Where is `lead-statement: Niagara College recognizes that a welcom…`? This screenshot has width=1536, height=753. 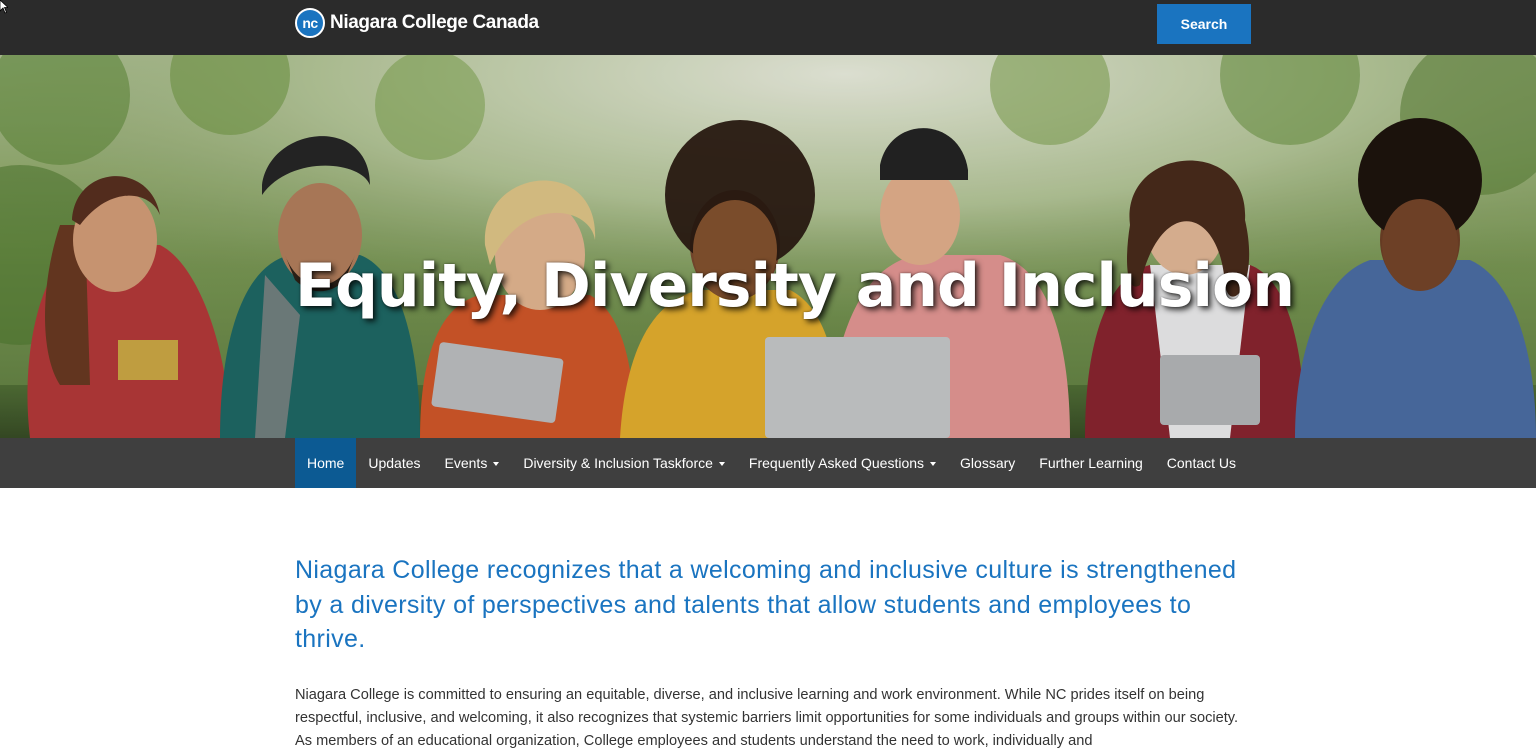
lead-statement: Niagara College recognizes that a welcom… is located at coordinates (766, 604).